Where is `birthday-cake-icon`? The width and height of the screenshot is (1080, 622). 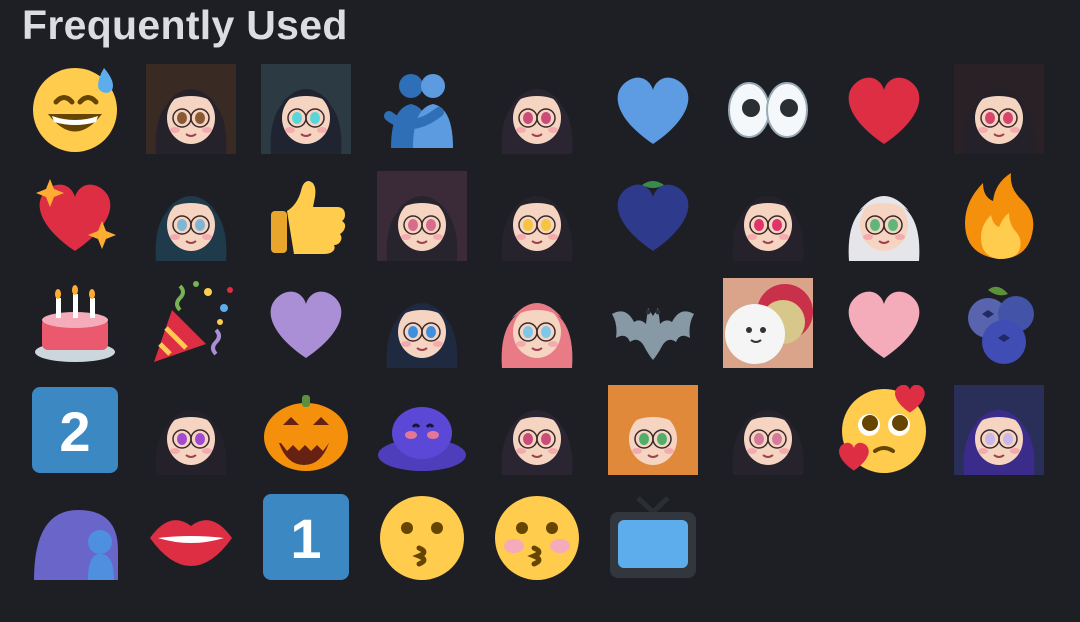
birthday-cake-icon is located at coordinates (75, 323).